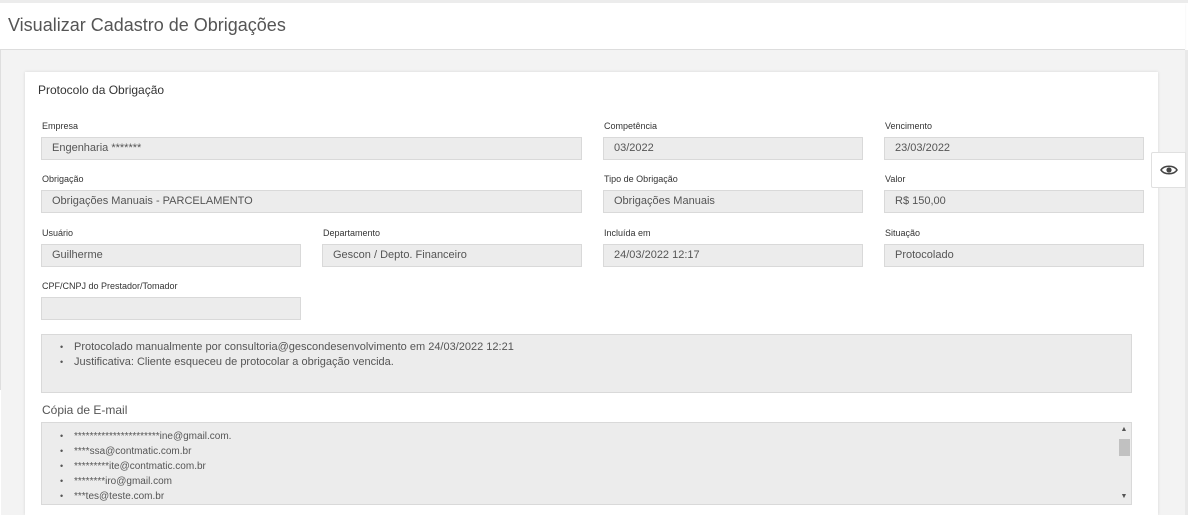 This screenshot has width=1188, height=515. I want to click on card-title: Protocolo da Obrigação, so click(101, 90).